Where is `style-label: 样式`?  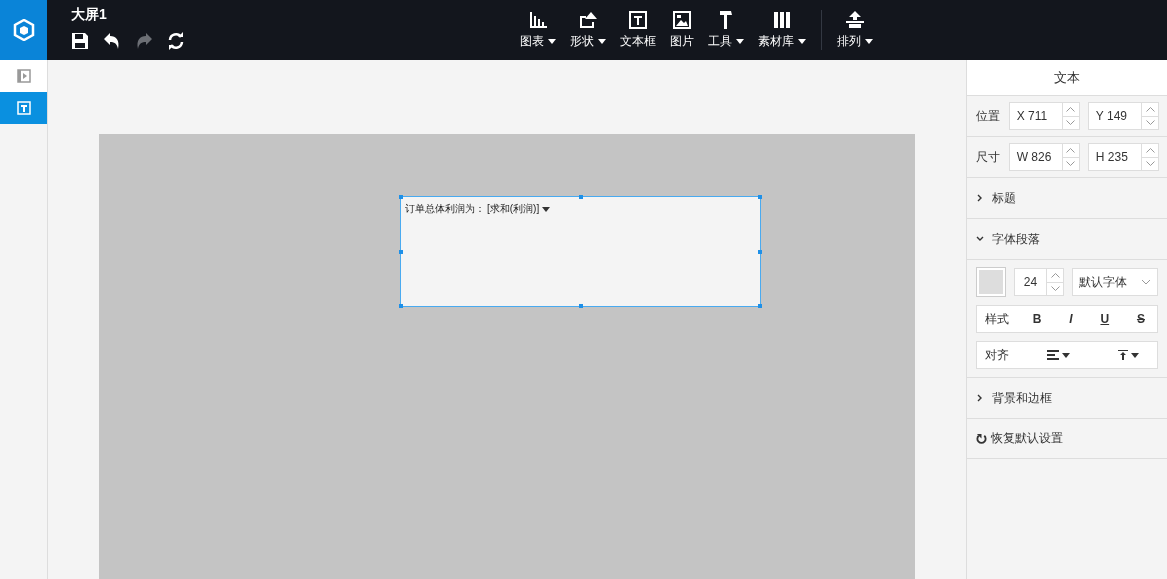 style-label: 样式 is located at coordinates (997, 319).